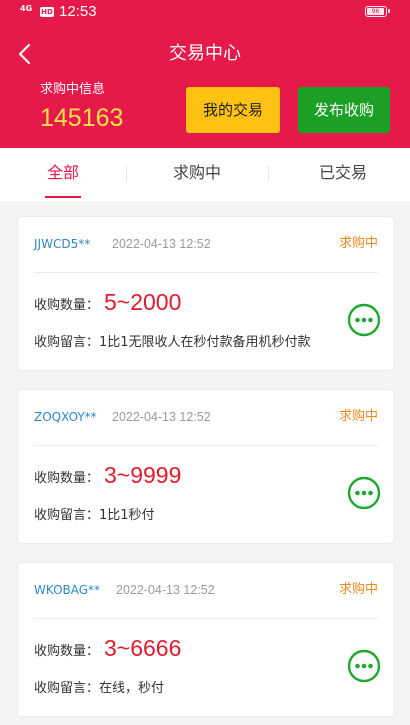 The image size is (410, 725). What do you see at coordinates (82, 118) in the screenshot?
I see `info-count: 145163` at bounding box center [82, 118].